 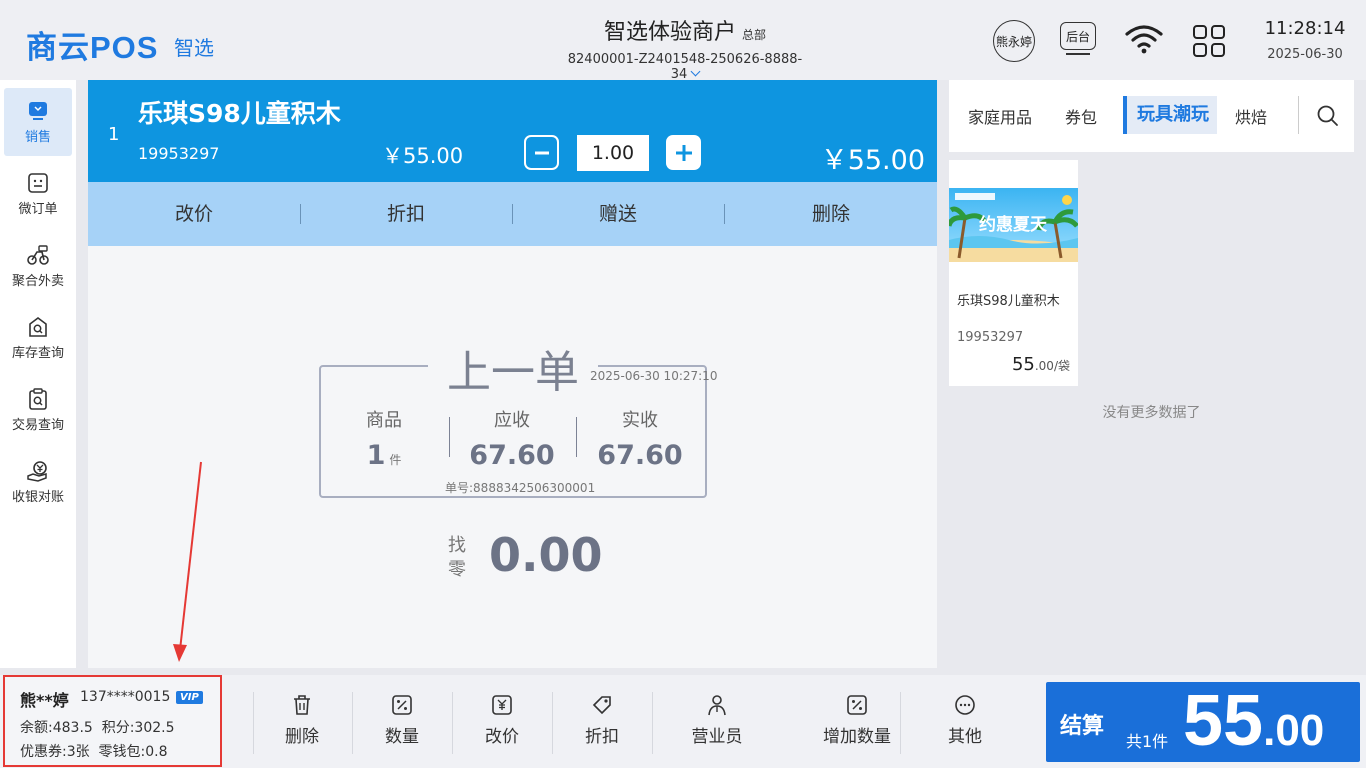 I want to click on sidebar-item-sales: 销售, so click(x=38, y=122).